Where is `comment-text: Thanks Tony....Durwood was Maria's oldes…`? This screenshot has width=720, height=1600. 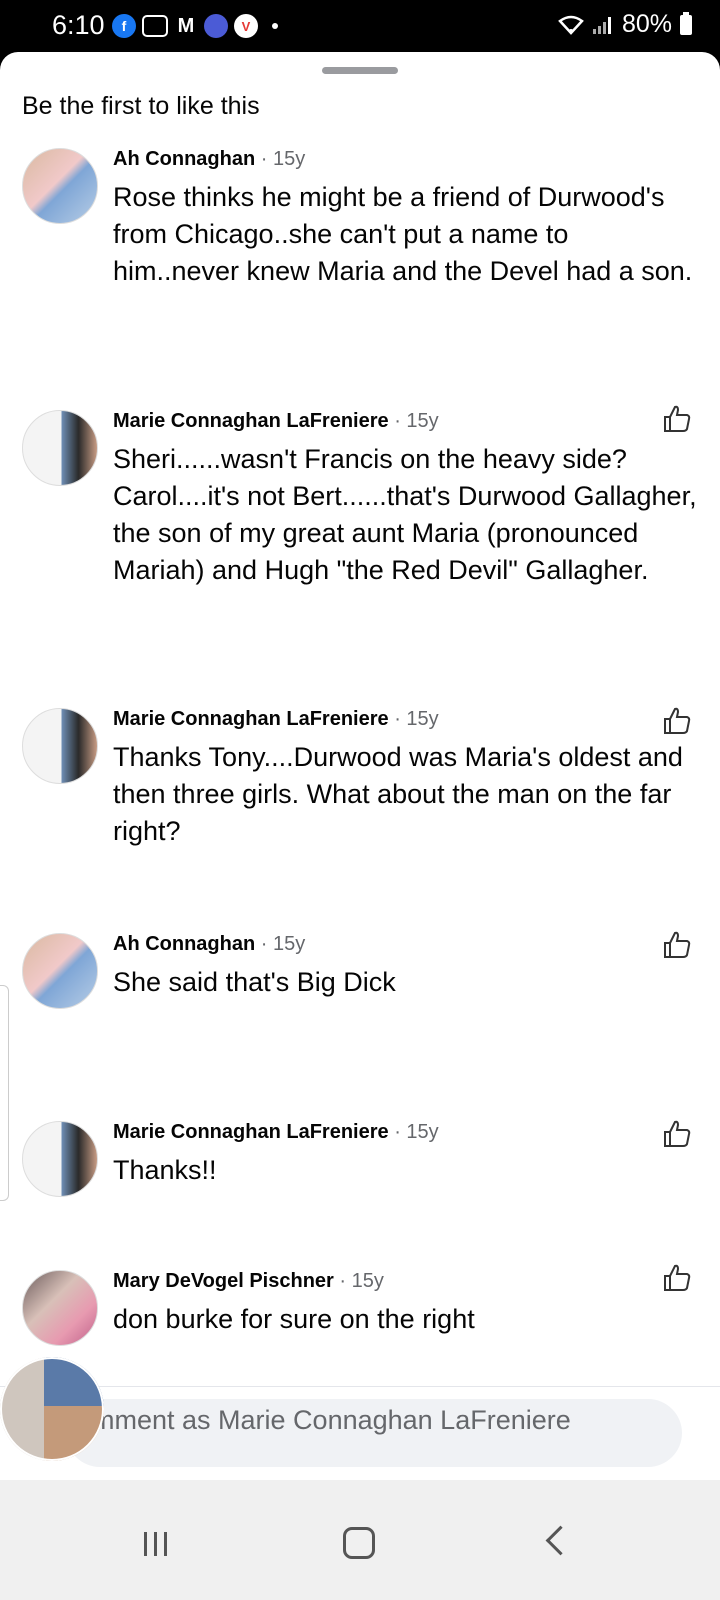
comment-text: Thanks Tony....Durwood was Maria's oldes… is located at coordinates (398, 794).